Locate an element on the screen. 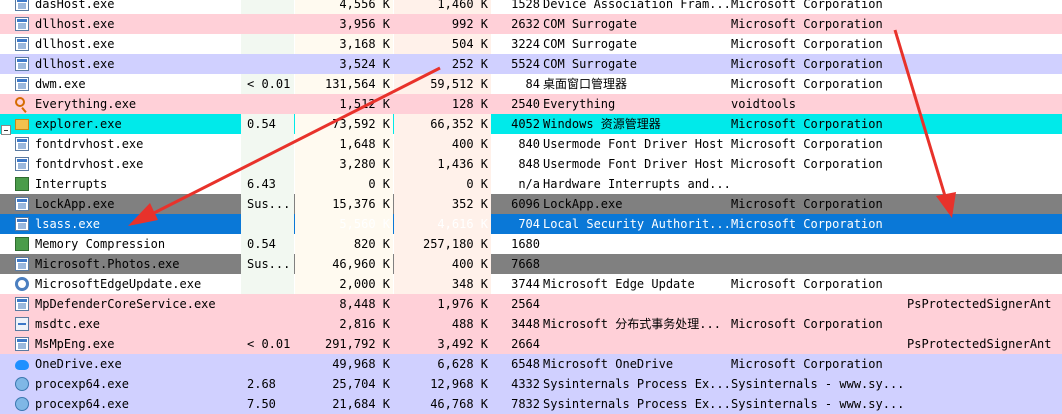 This screenshot has width=1062, height=414. globe-icon is located at coordinates (22, 404).